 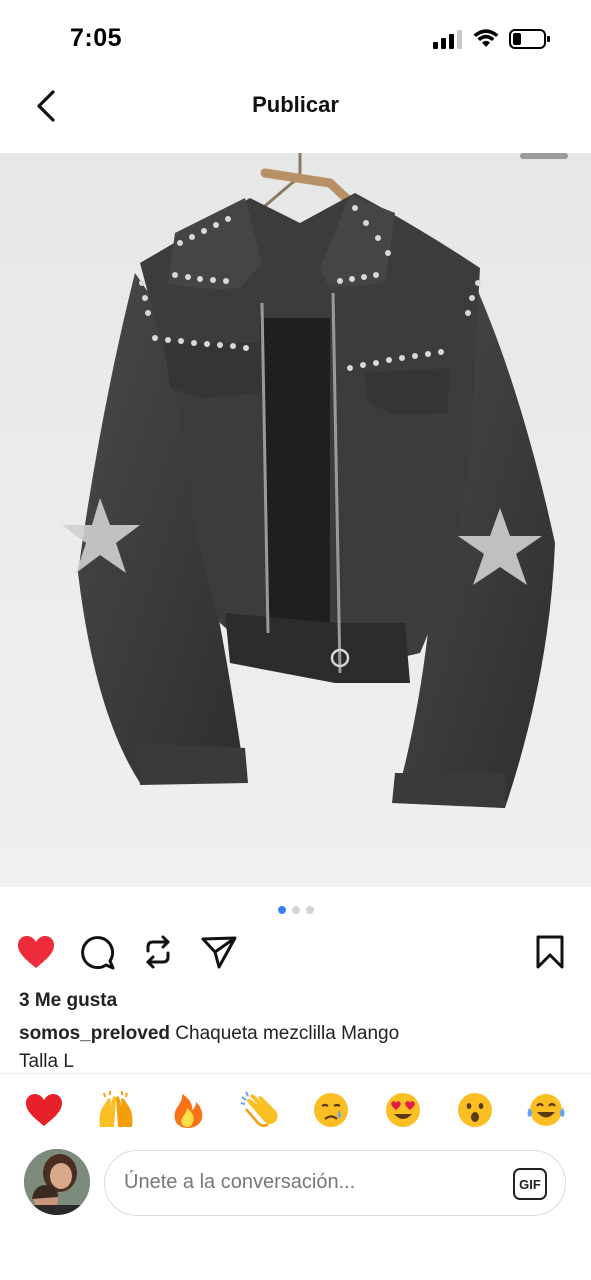 I want to click on caption-text: Chaqueta mezclilla Mango, so click(x=287, y=1033).